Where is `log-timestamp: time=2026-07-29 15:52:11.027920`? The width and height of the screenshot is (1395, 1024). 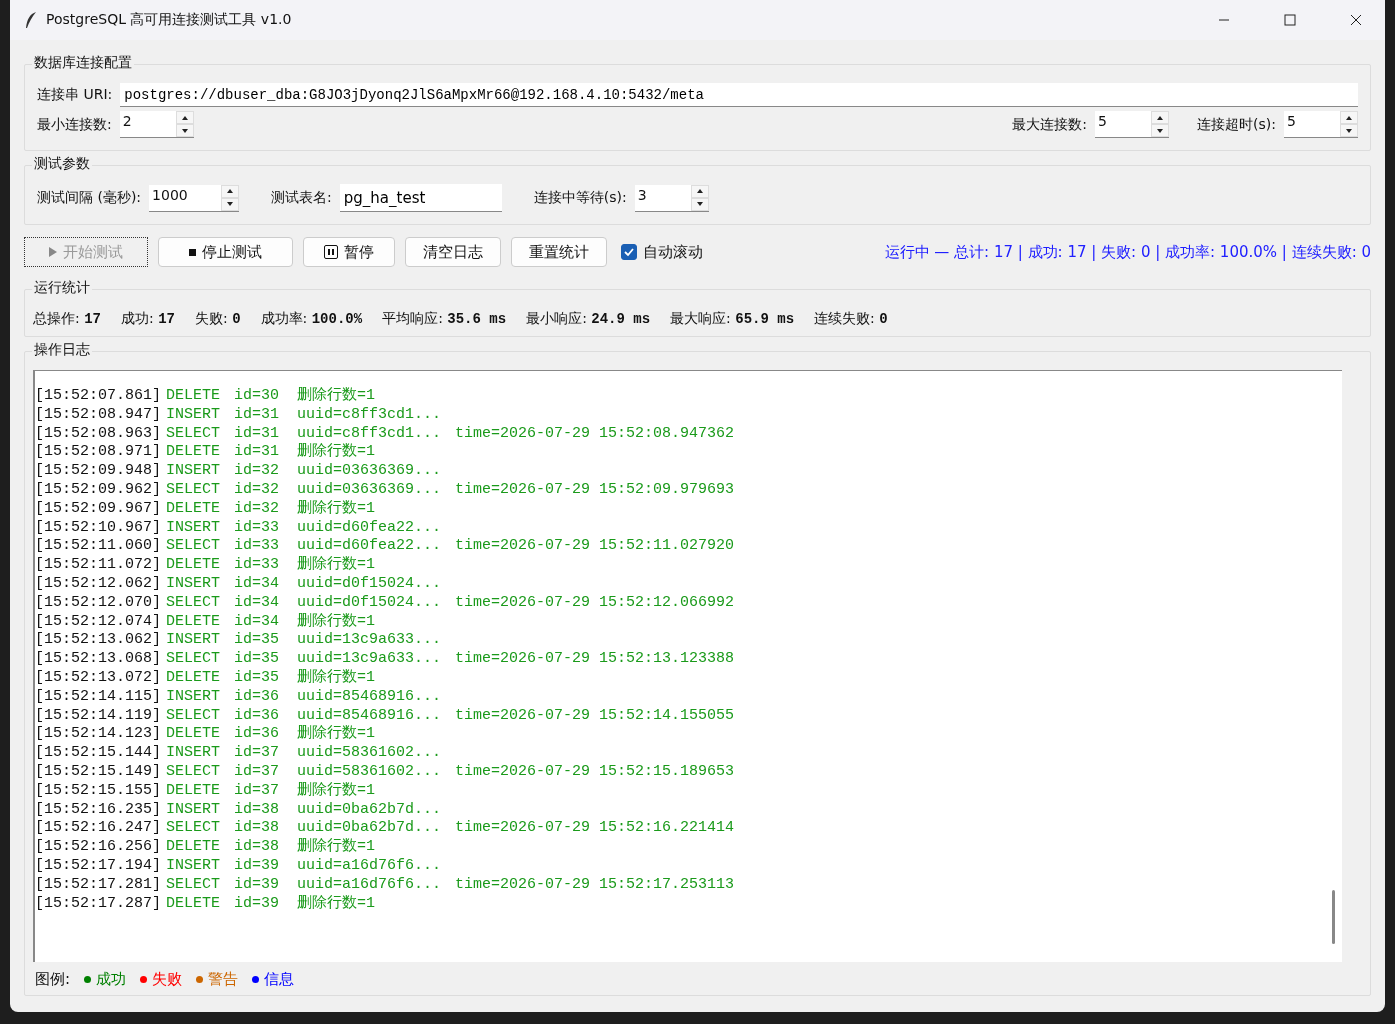
log-timestamp: time=2026-07-29 15:52:11.027920 is located at coordinates (595, 547).